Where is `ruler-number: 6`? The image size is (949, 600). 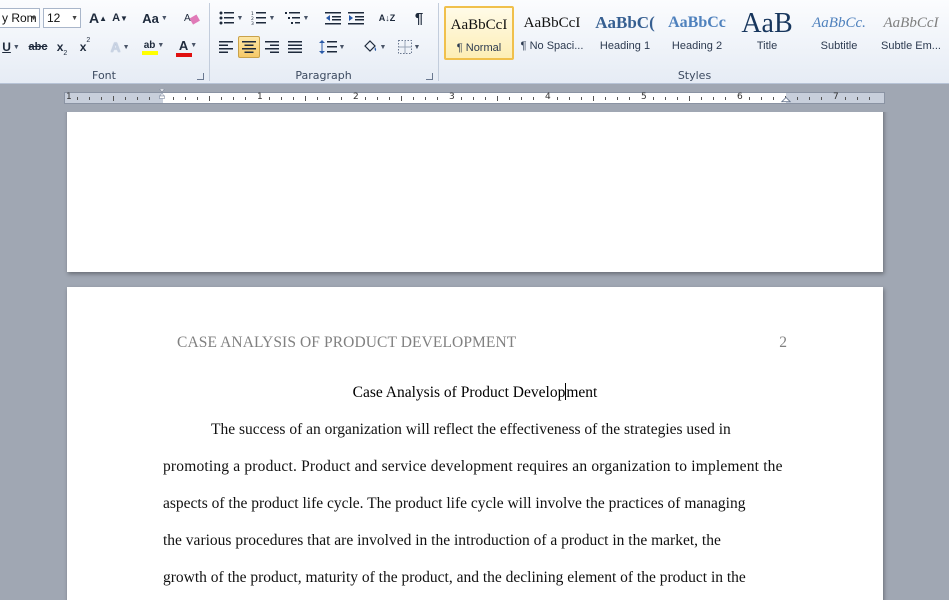 ruler-number: 6 is located at coordinates (740, 97).